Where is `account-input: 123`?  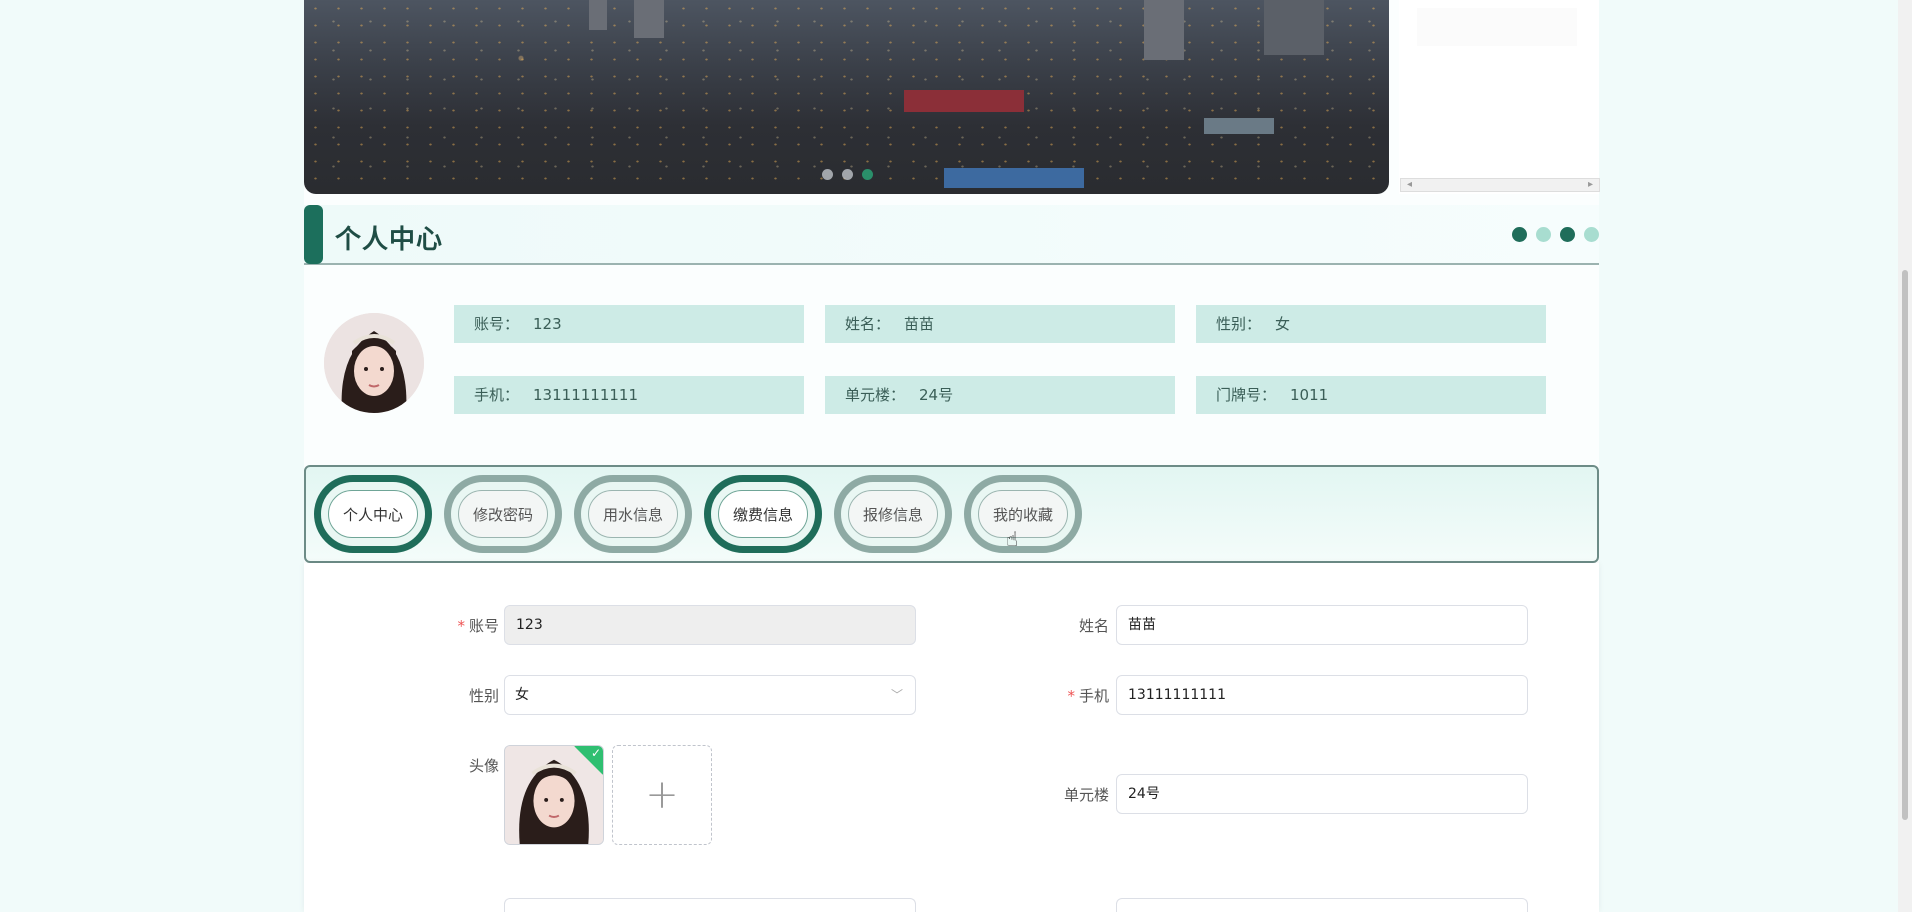
account-input: 123 is located at coordinates (710, 625).